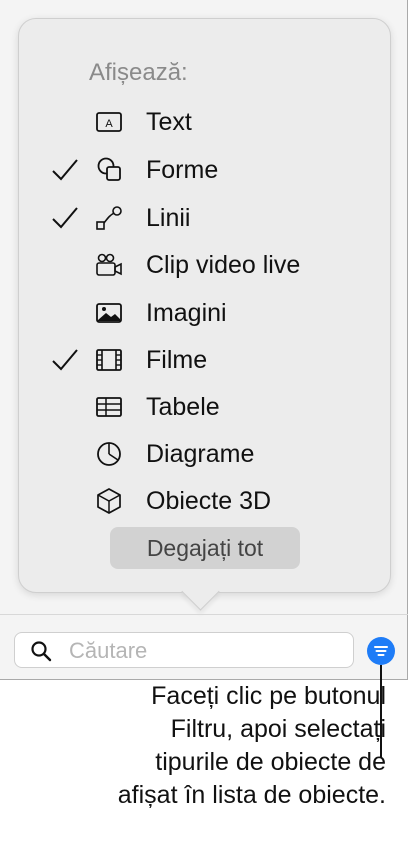  What do you see at coordinates (182, 170) in the screenshot?
I see `filter-item-label: Forme` at bounding box center [182, 170].